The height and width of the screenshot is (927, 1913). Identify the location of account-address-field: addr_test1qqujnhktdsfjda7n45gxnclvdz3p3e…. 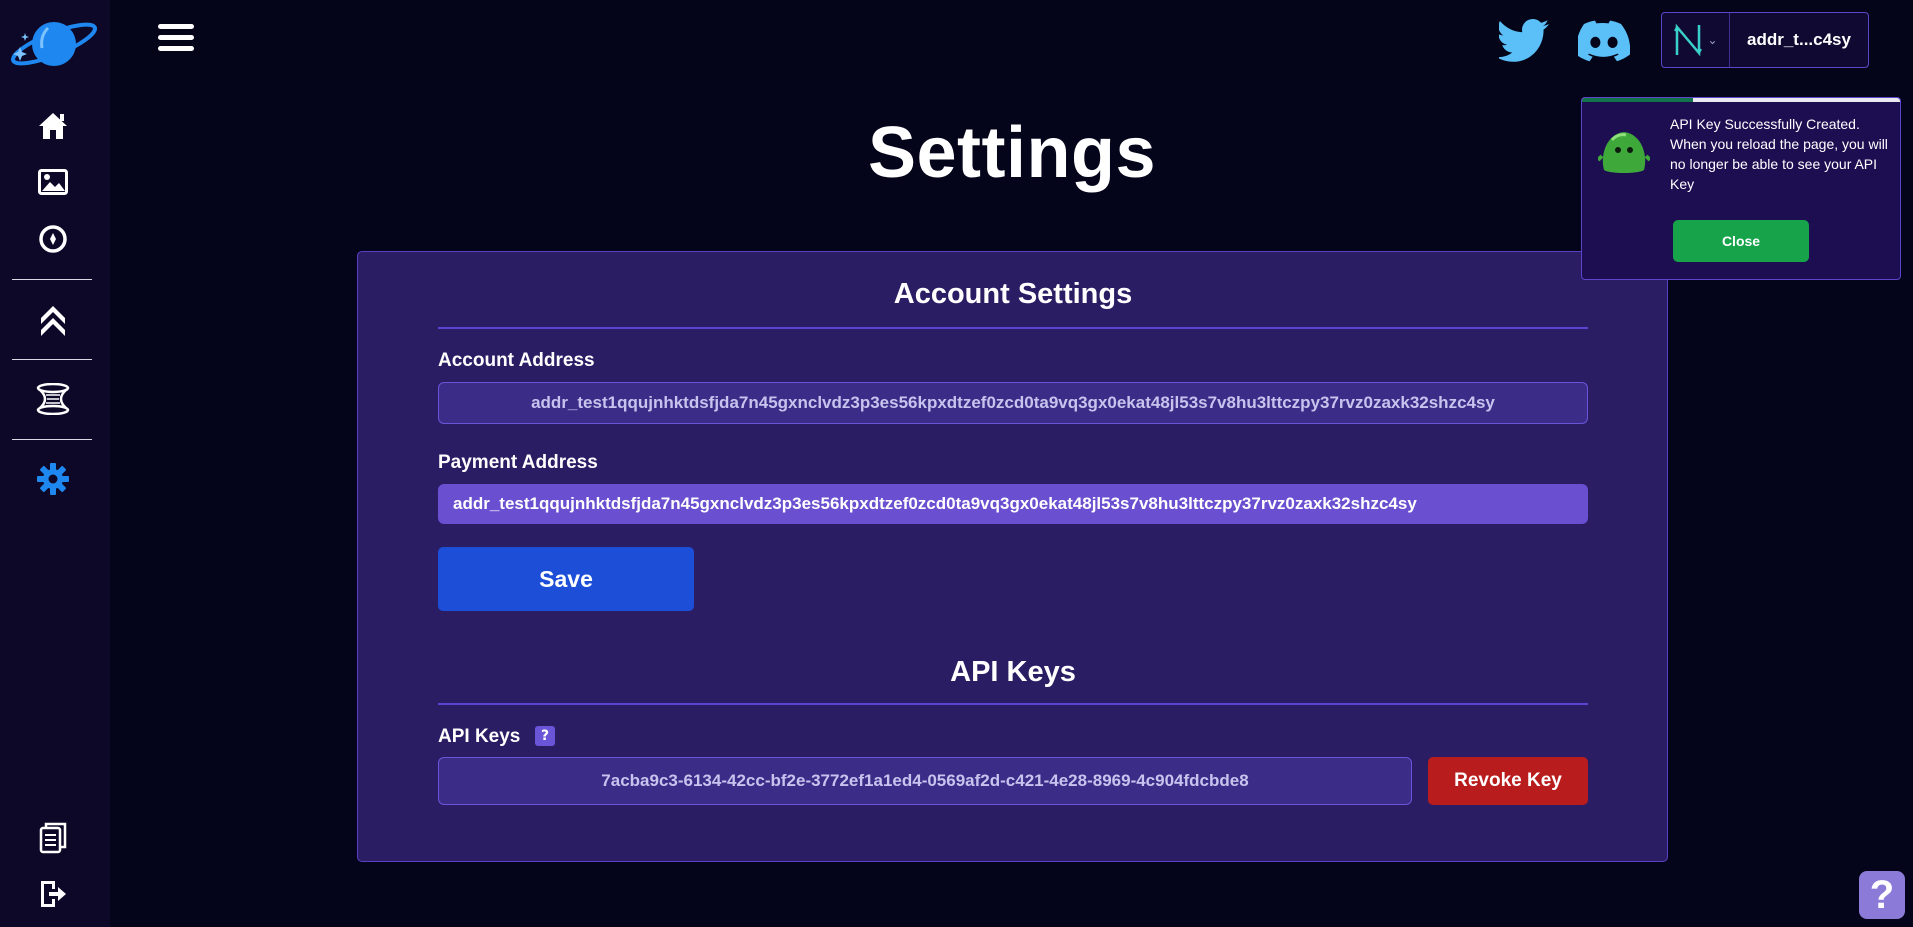
(1013, 403).